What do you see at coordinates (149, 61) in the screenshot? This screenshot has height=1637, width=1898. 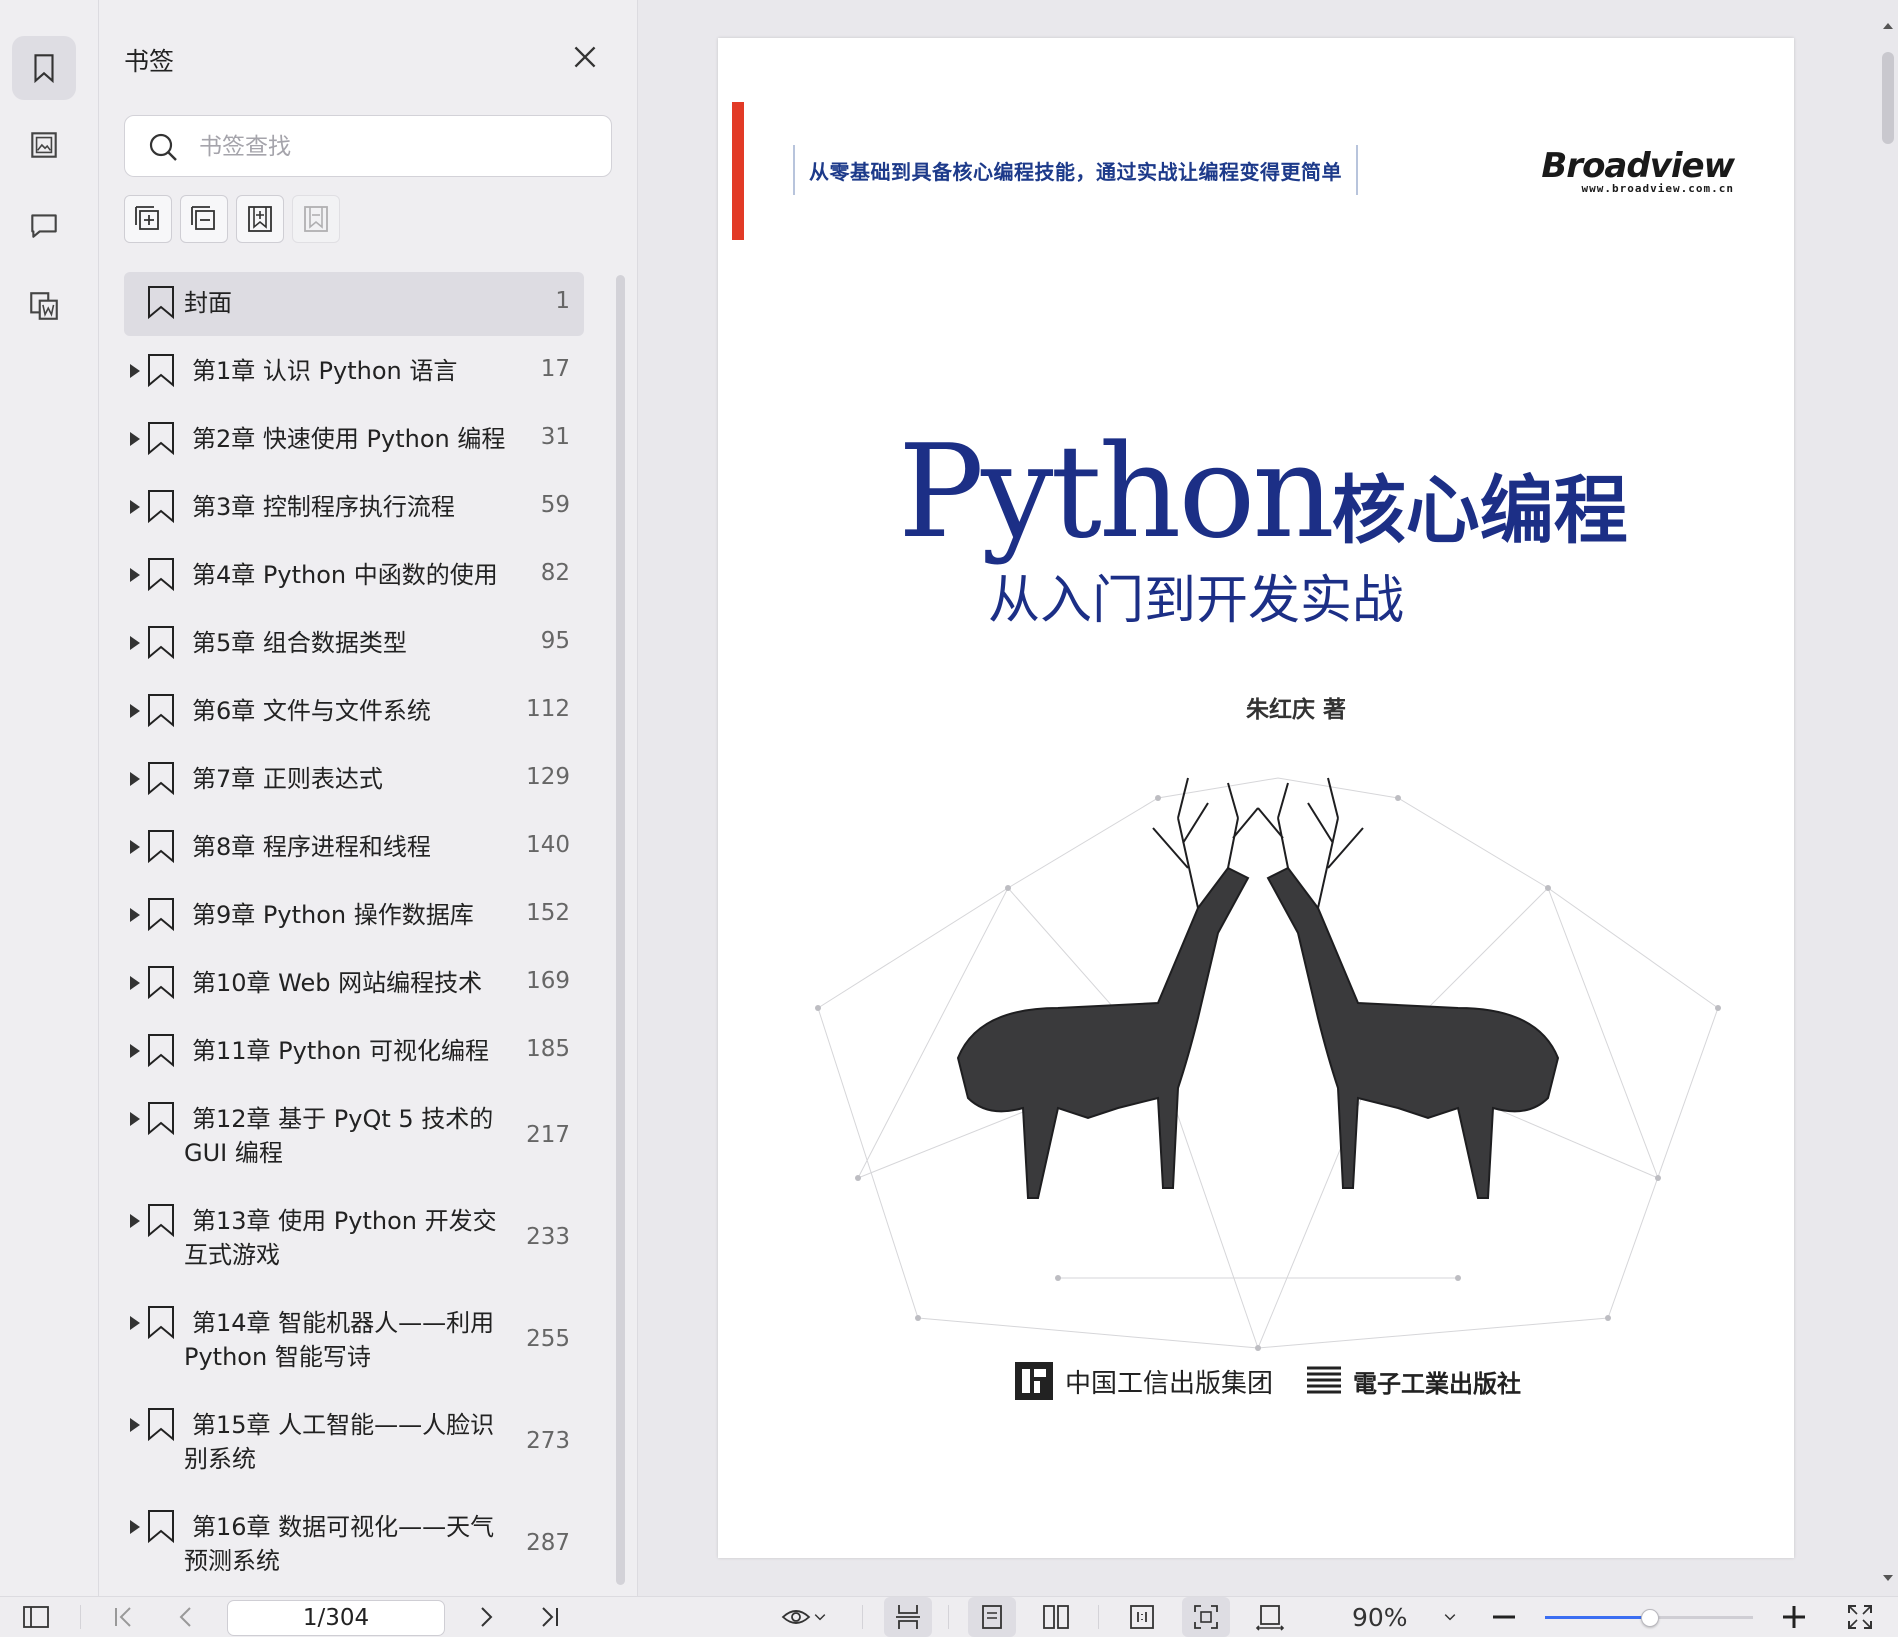 I see `panel-title: 书签` at bounding box center [149, 61].